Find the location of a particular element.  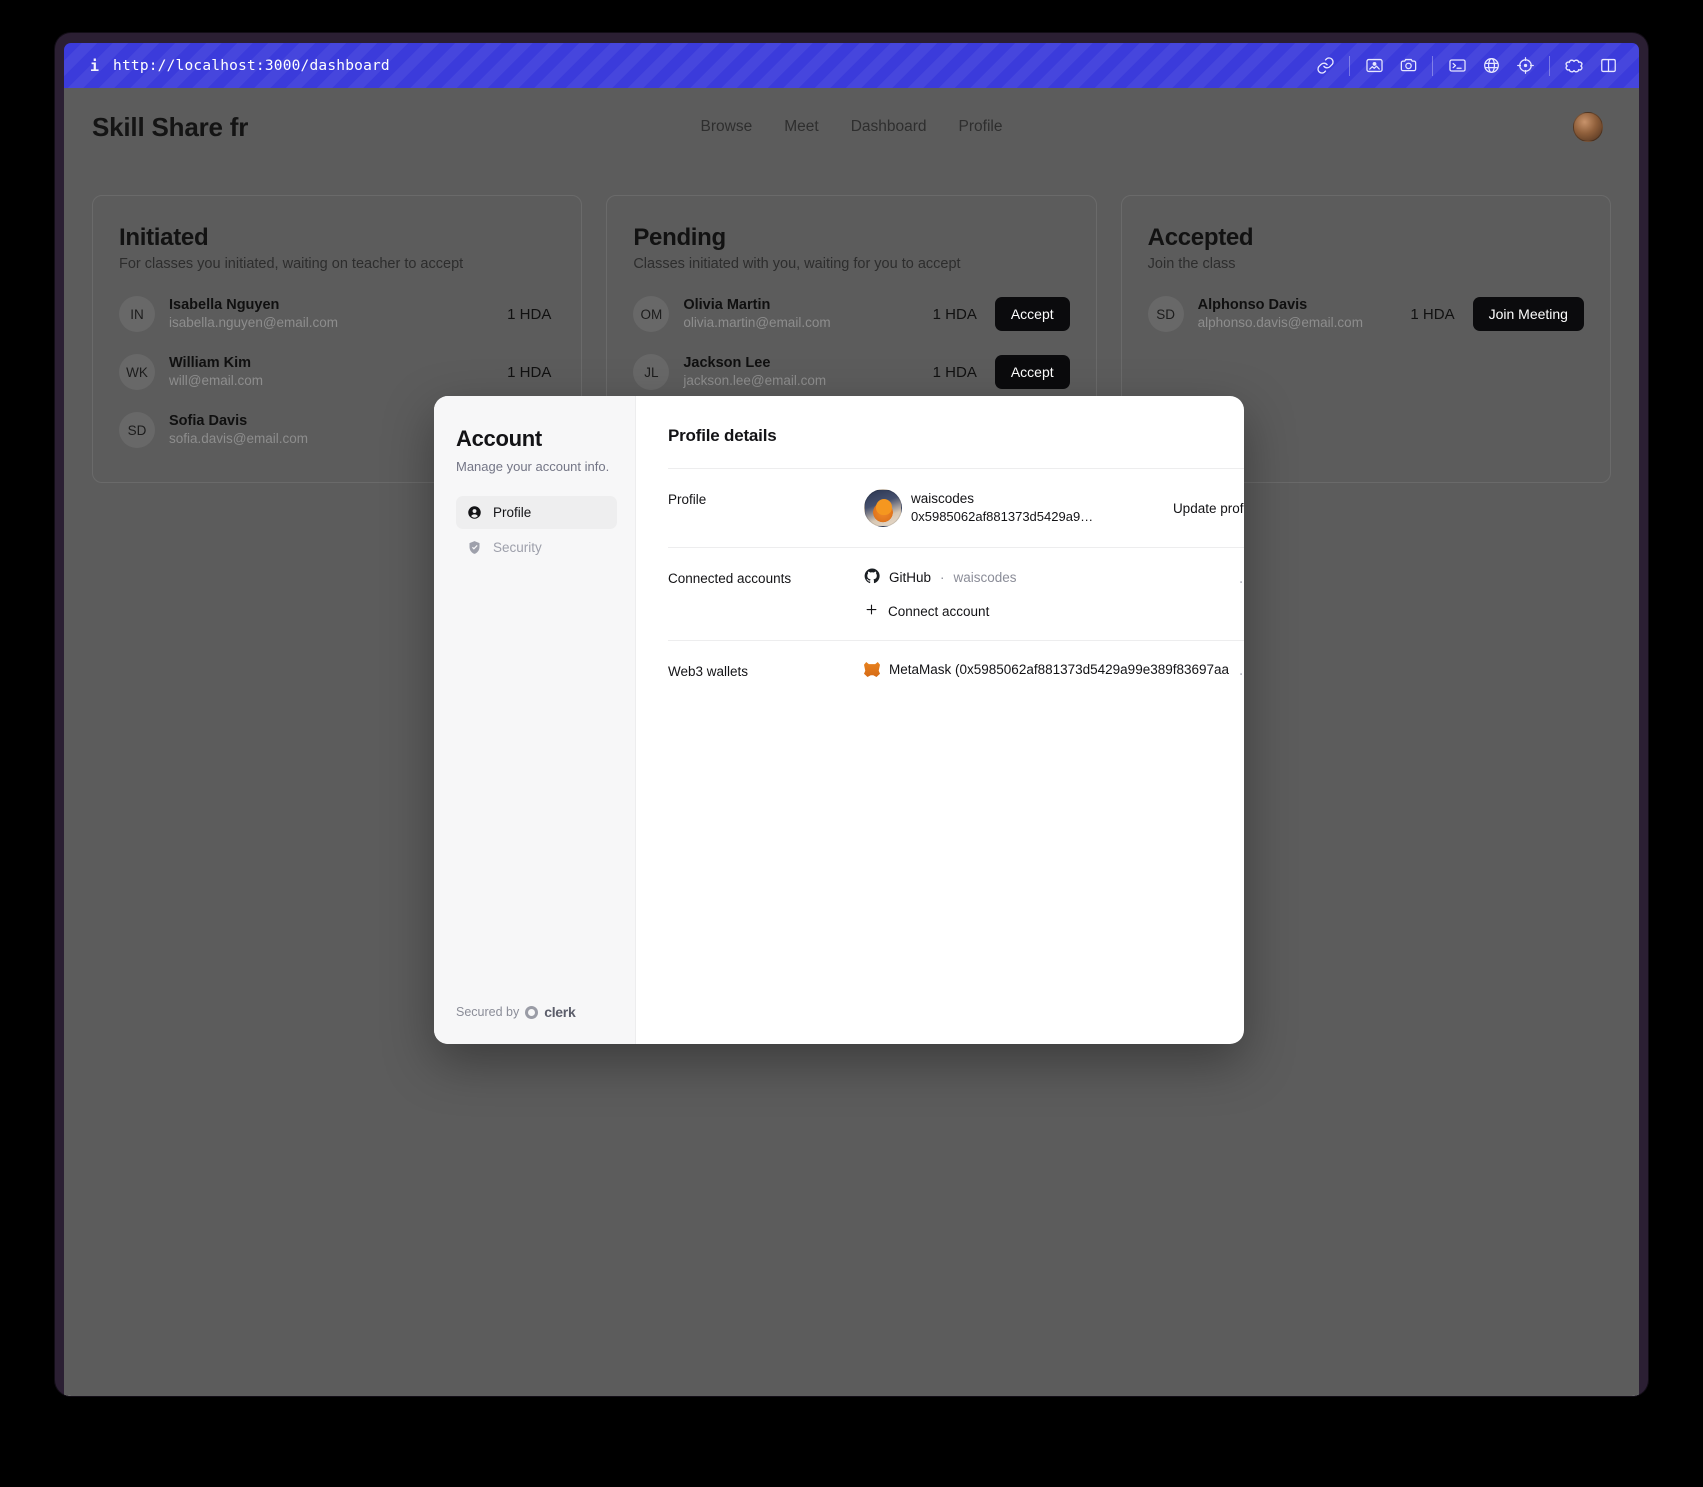

connect-account-label: Connect account is located at coordinates (939, 611).